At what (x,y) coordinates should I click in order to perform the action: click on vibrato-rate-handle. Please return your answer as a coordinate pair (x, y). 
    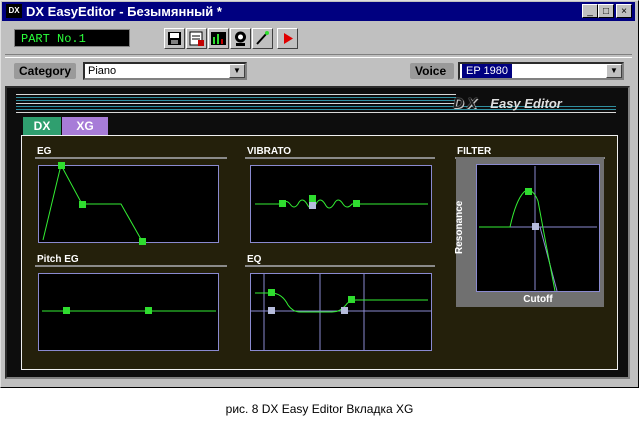
    Looking at the image, I should click on (312, 205).